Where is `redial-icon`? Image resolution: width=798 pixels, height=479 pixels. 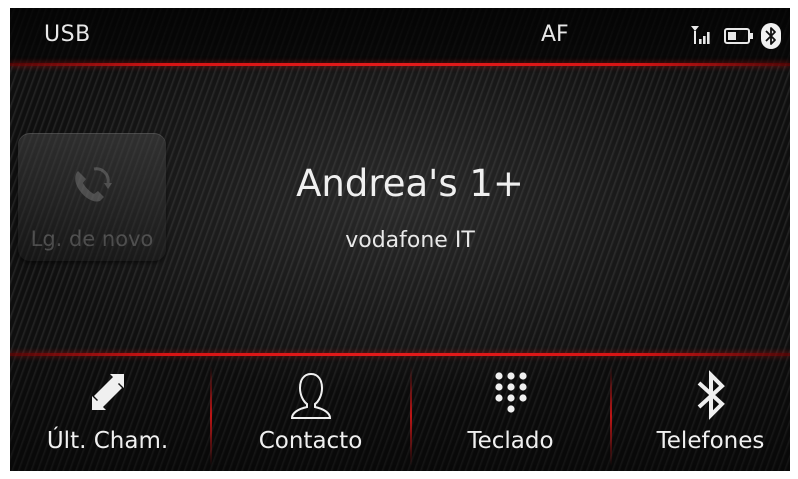
redial-icon is located at coordinates (93, 184).